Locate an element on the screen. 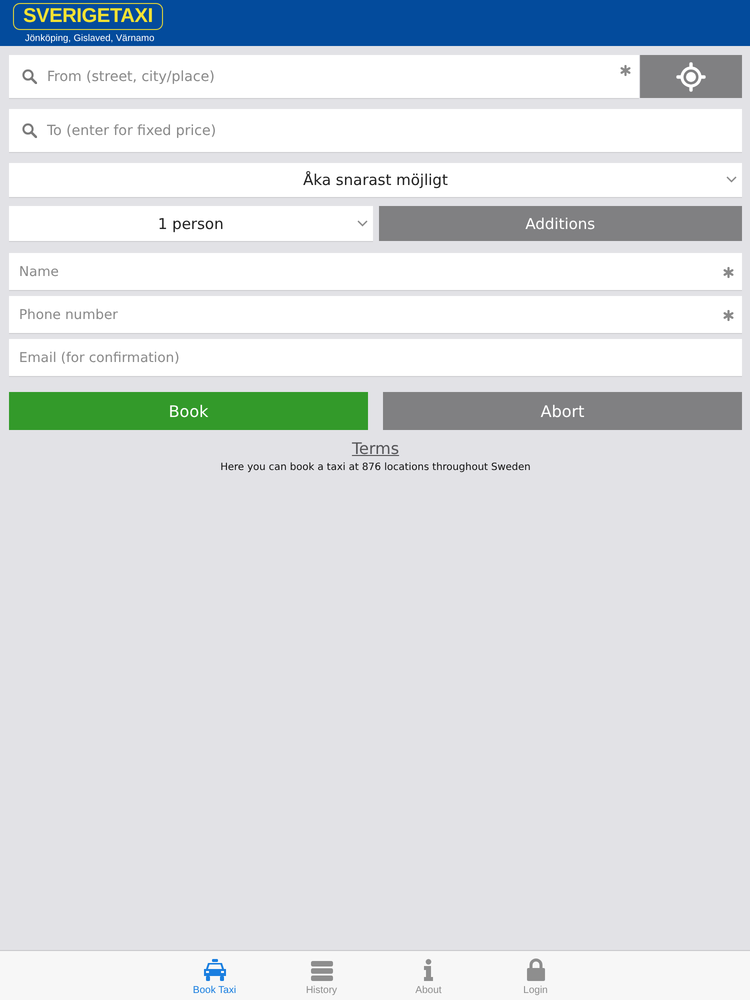 The width and height of the screenshot is (750, 1000). tab-bar-item: Login is located at coordinates (535, 975).